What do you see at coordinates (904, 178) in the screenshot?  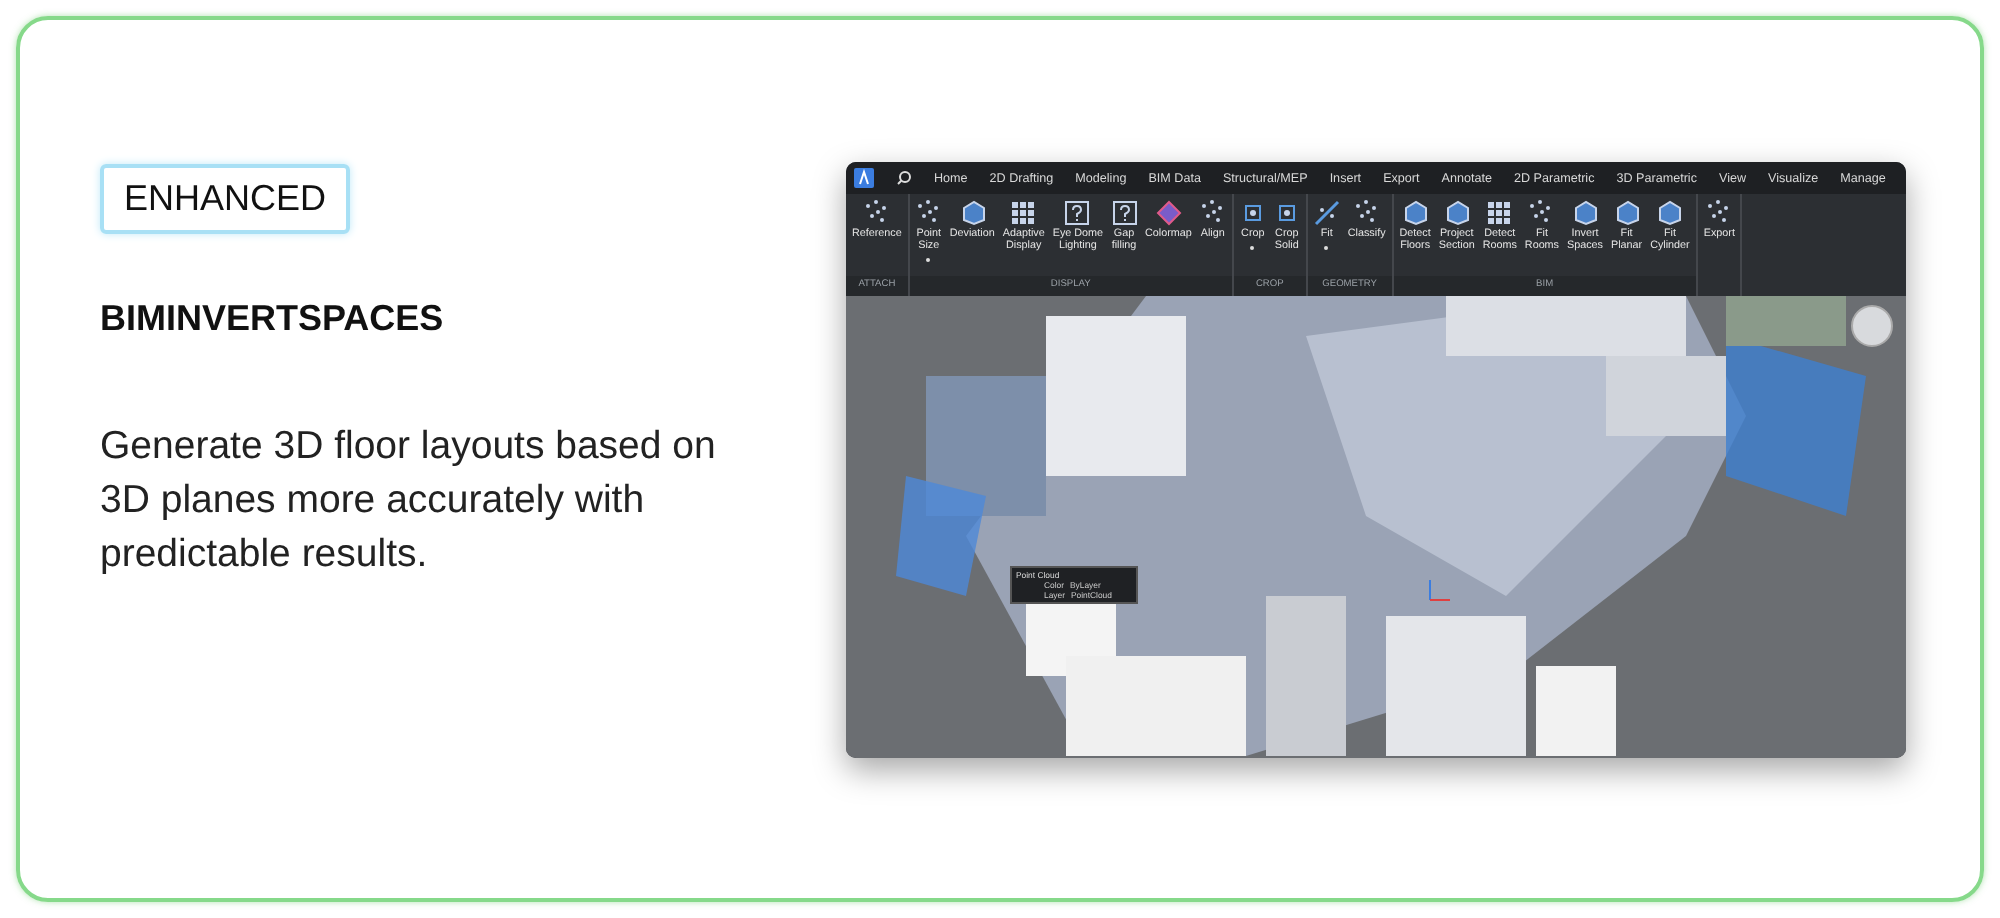 I see `search-icon` at bounding box center [904, 178].